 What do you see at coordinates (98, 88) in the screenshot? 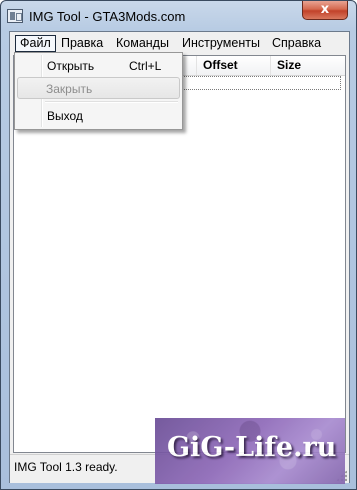
I see `menu-item-close: Закрыть` at bounding box center [98, 88].